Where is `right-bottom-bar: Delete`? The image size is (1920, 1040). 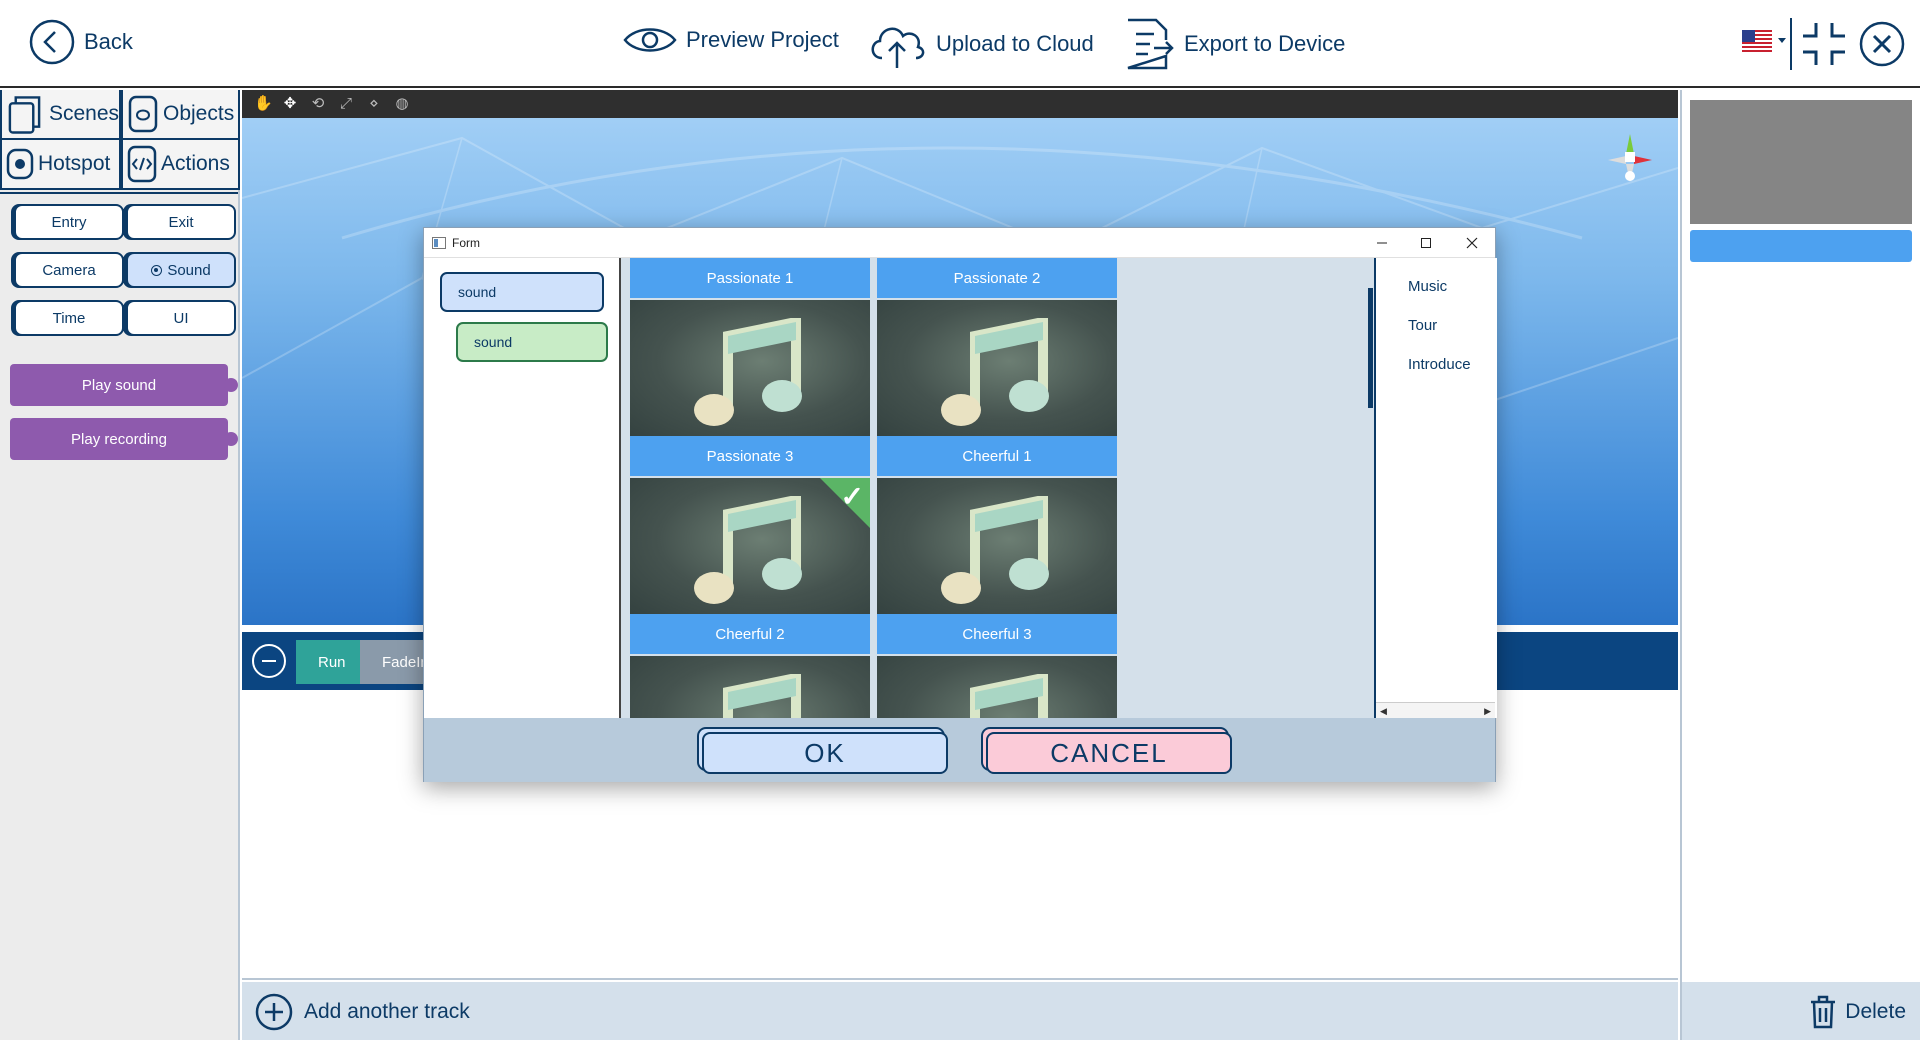
right-bottom-bar: Delete is located at coordinates (1801, 1011).